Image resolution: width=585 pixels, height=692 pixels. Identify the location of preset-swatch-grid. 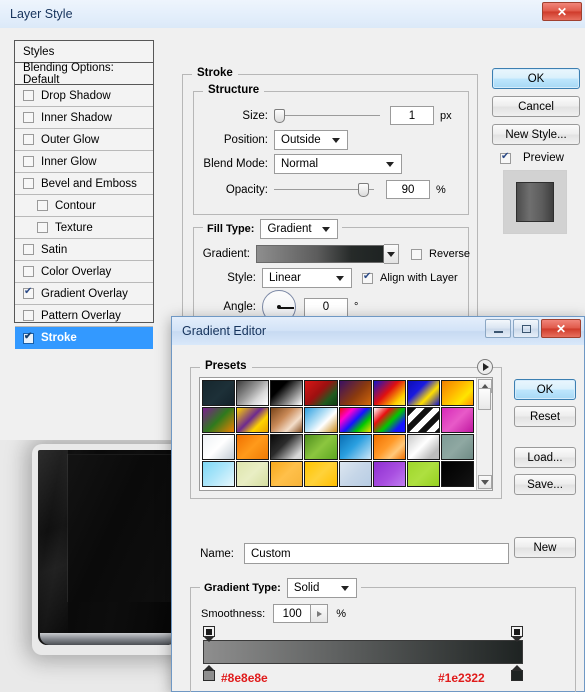
(338, 434).